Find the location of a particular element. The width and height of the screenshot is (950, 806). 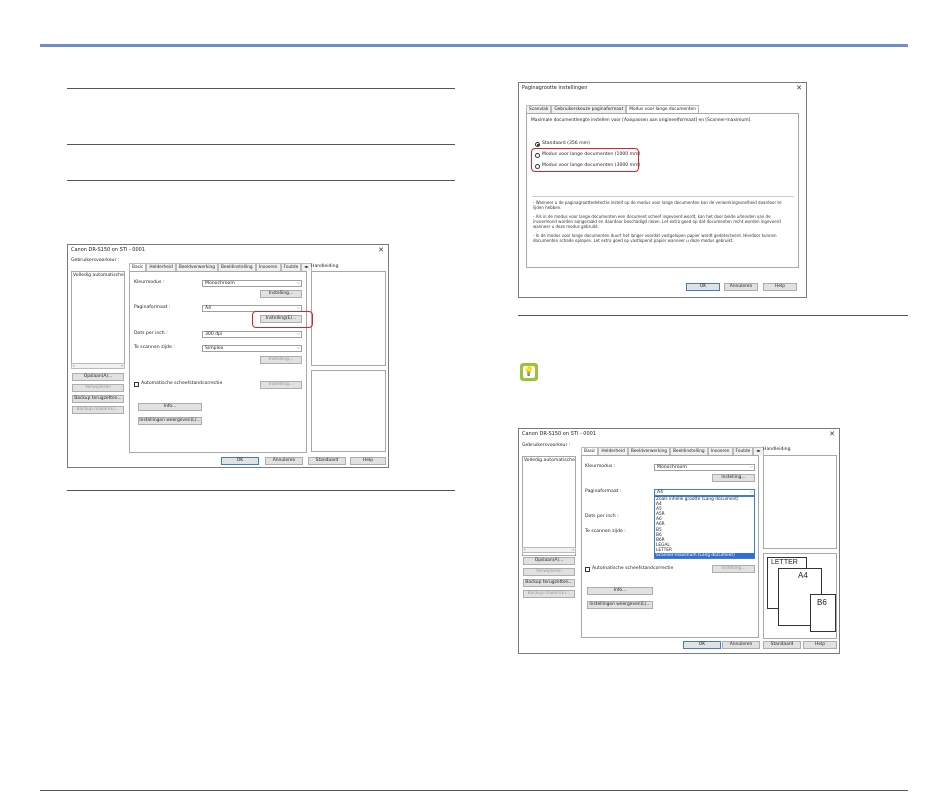

side-label: Te scannen zijde : is located at coordinates (154, 347).